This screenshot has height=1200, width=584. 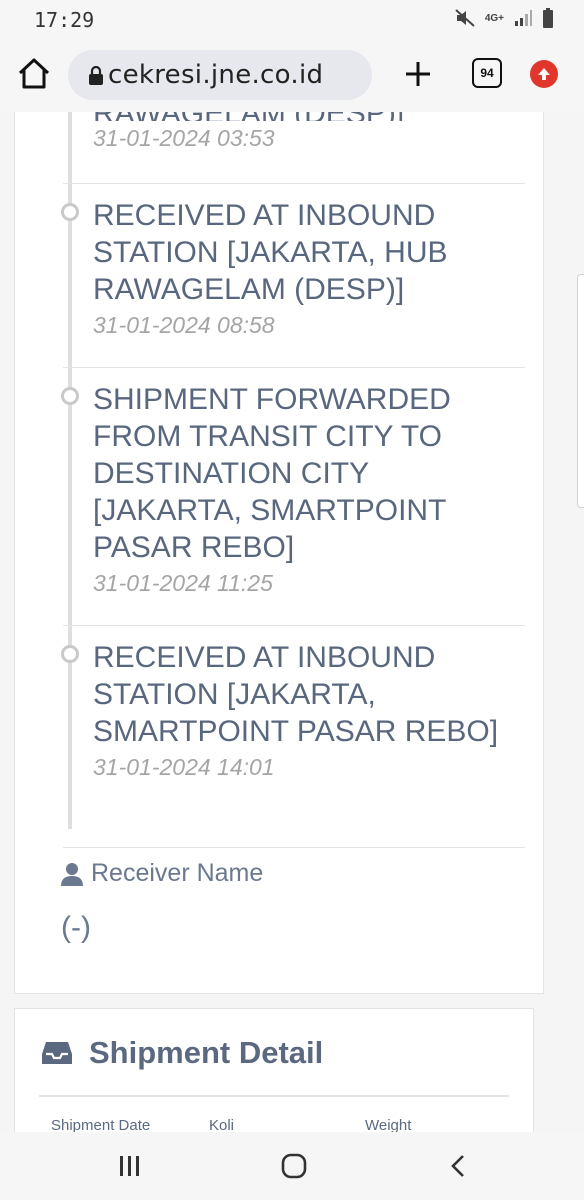 I want to click on address-bar: cekresi.jne.co.id, so click(x=220, y=75).